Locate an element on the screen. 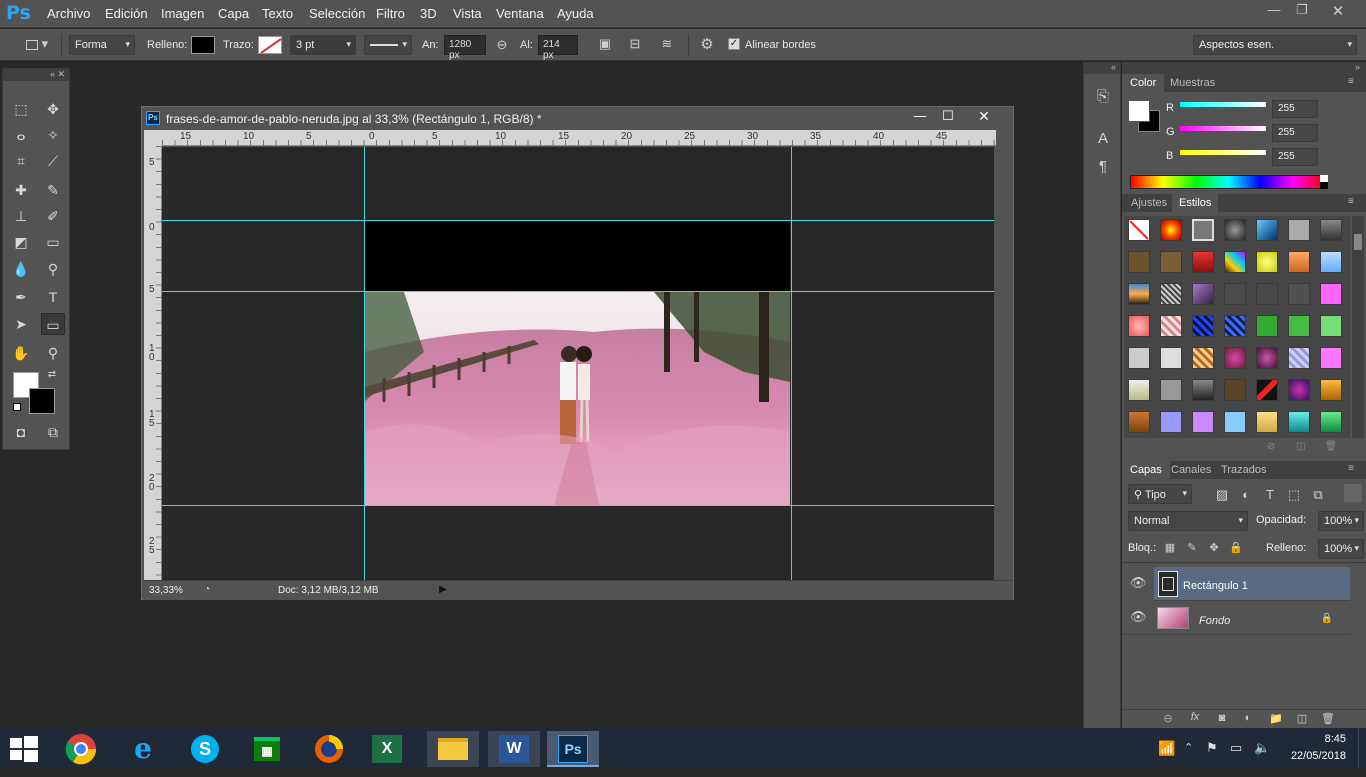 The height and width of the screenshot is (777, 1366). filter-type-icon: T is located at coordinates (1270, 494).